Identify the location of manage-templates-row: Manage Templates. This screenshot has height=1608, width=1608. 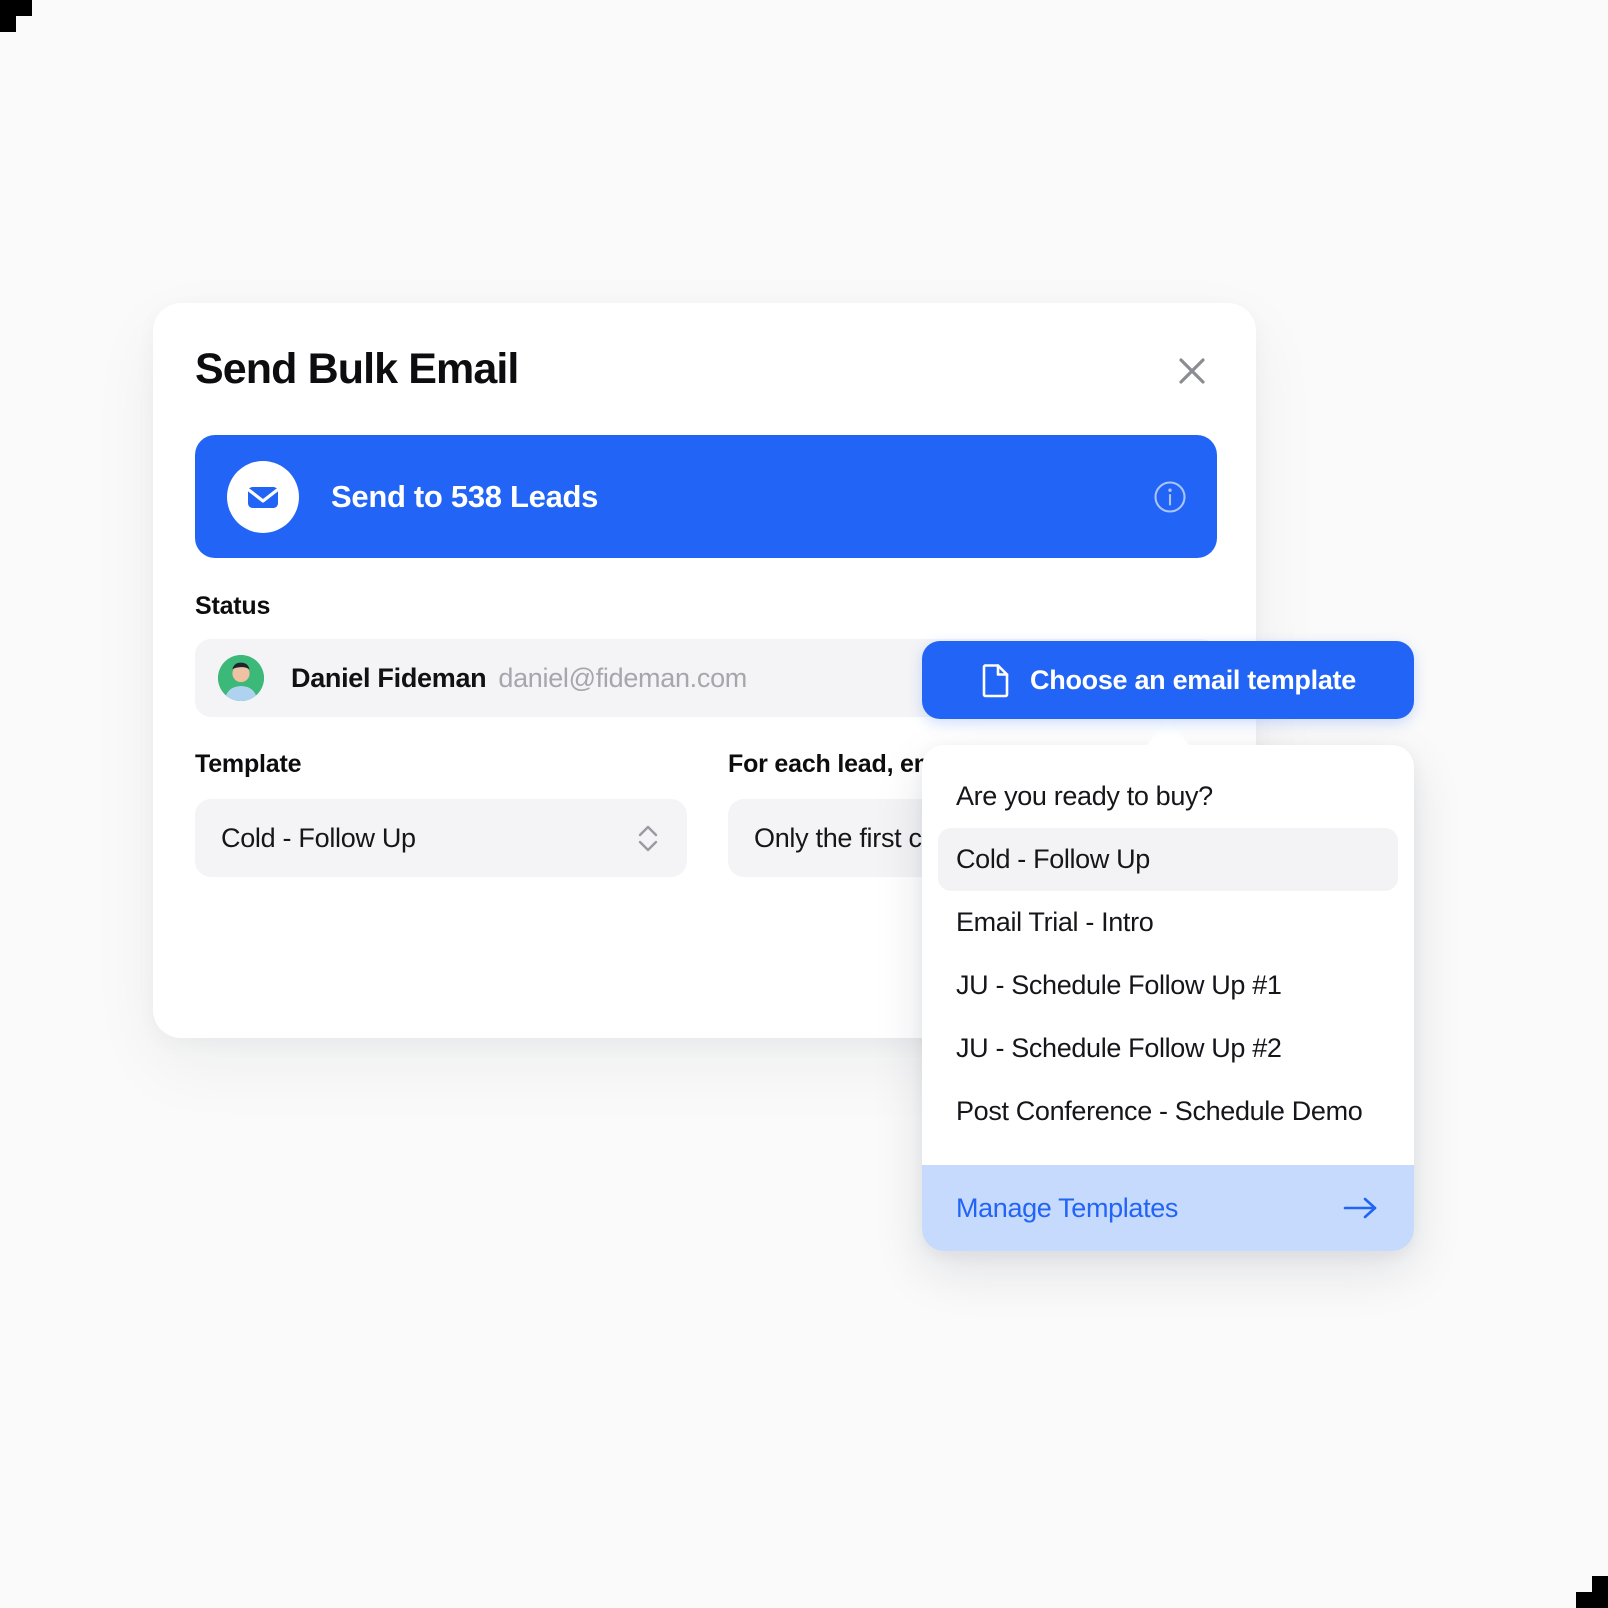
(1168, 1208).